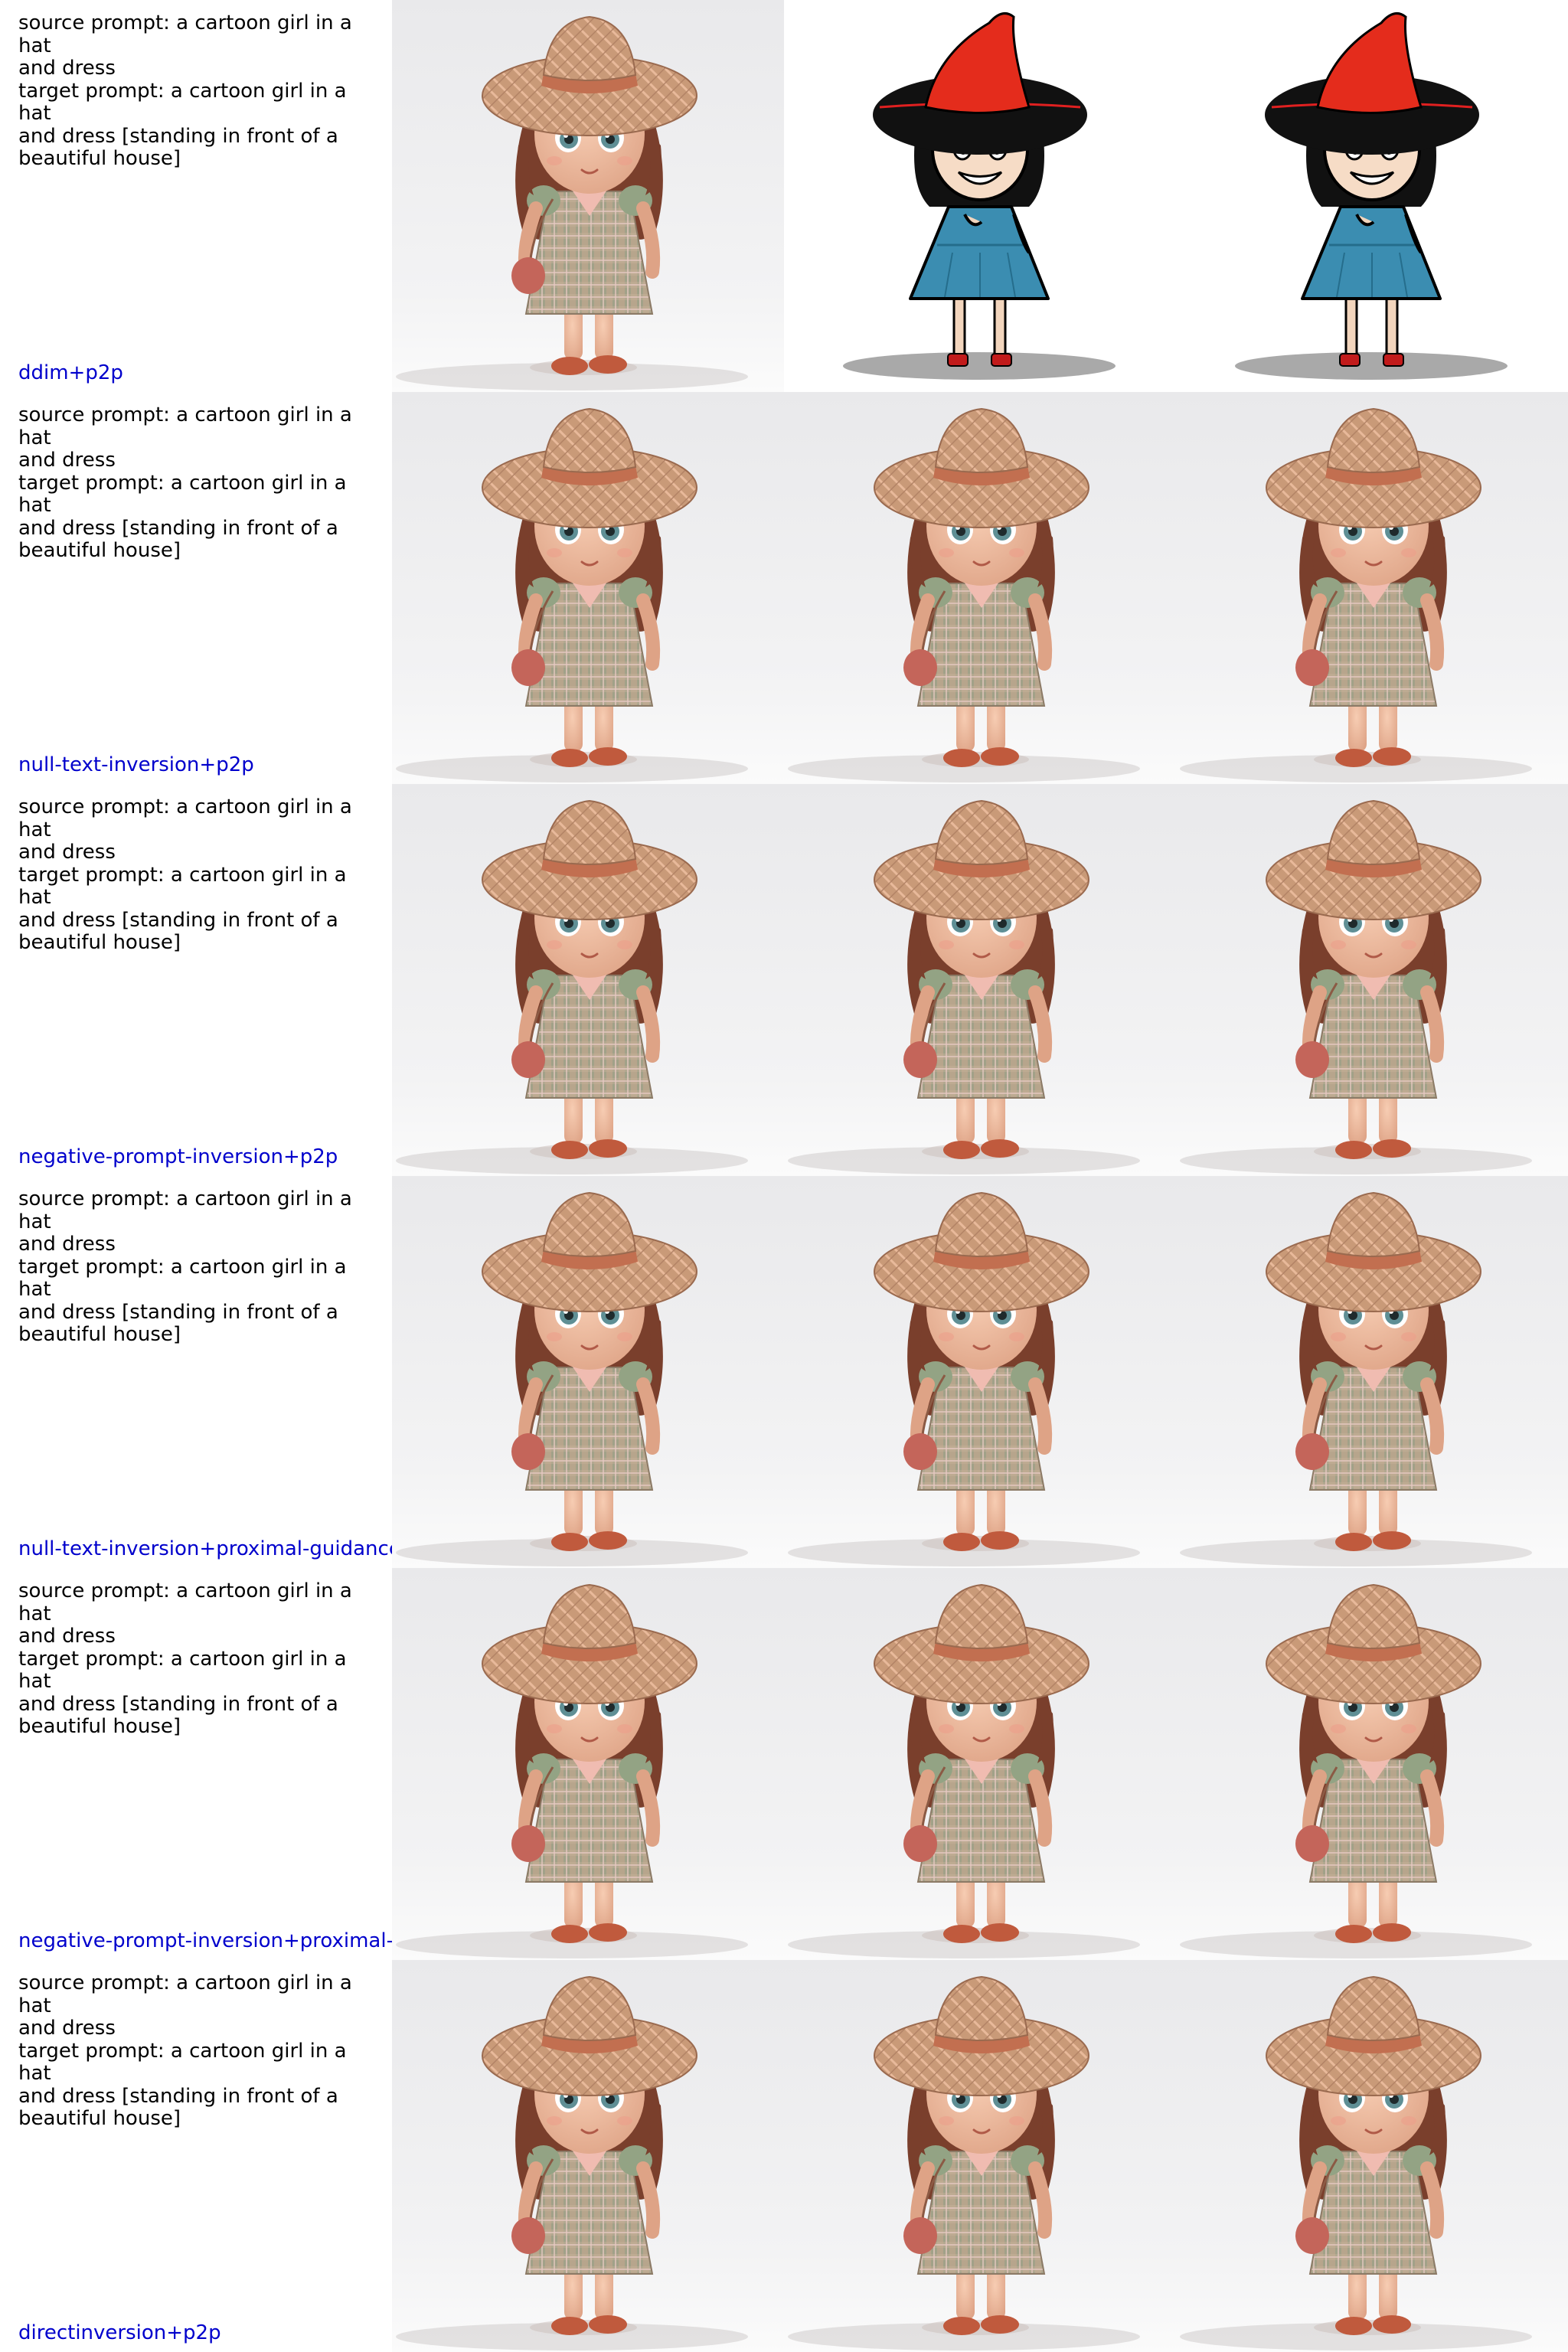 The width and height of the screenshot is (1568, 2352). I want to click on method-label: negative-prompt-inversion+proximal-g, so click(205, 1940).